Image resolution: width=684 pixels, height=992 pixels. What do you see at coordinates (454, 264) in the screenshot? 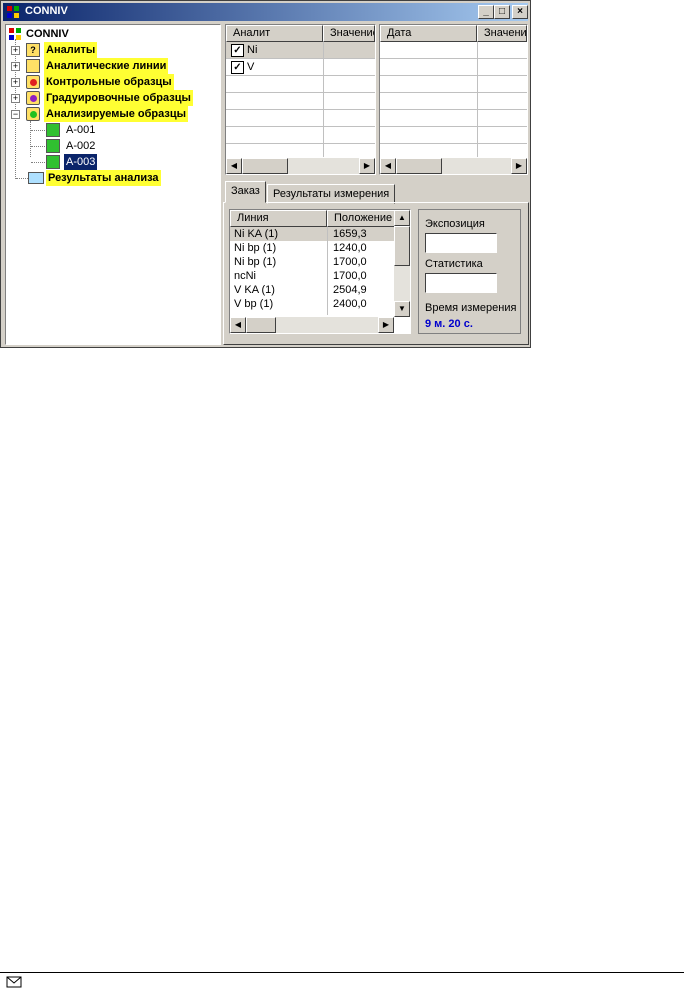
I see `statistics-label: Статистика` at bounding box center [454, 264].